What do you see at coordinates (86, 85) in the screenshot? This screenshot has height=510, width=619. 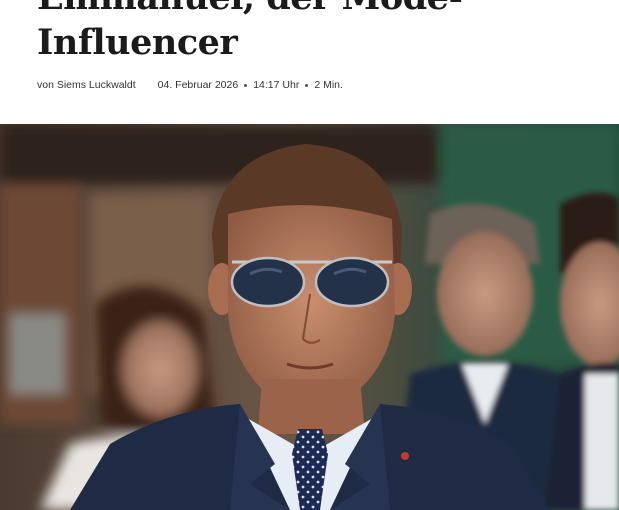 I see `author-link: von Siems Luckwaldt` at bounding box center [86, 85].